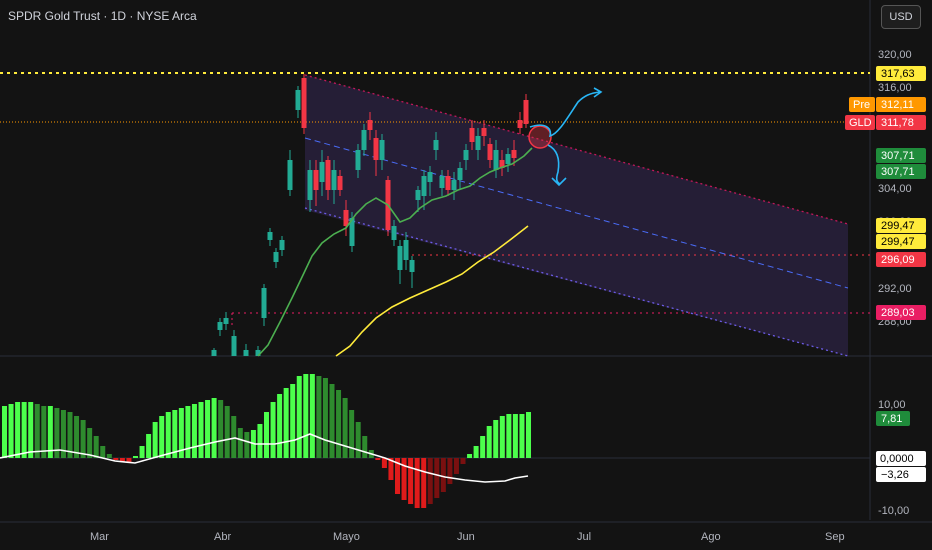  What do you see at coordinates (584, 537) in the screenshot?
I see `time-label-jul: Jul` at bounding box center [584, 537].